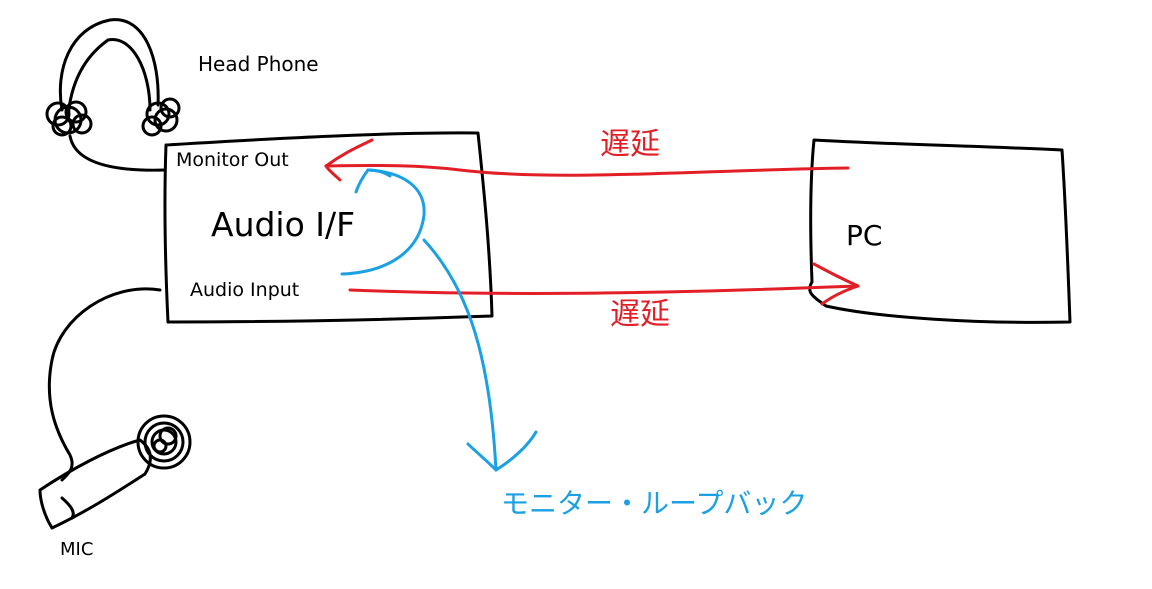 Image resolution: width=1152 pixels, height=589 pixels. What do you see at coordinates (113, 95) in the screenshot?
I see `headphone-icon` at bounding box center [113, 95].